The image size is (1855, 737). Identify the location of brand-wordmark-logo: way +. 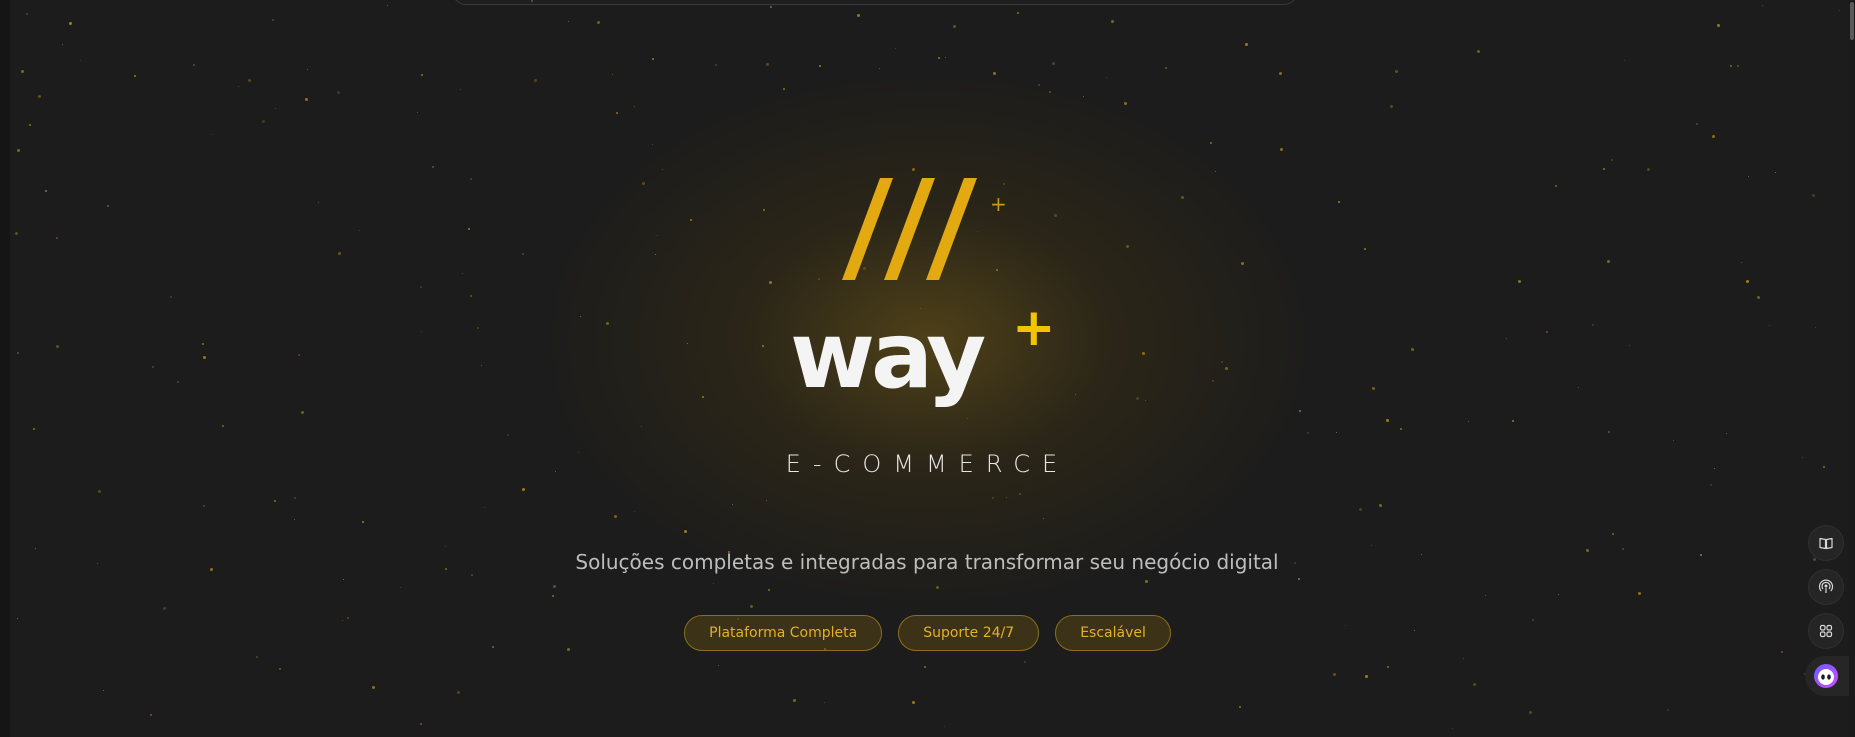
(923, 354).